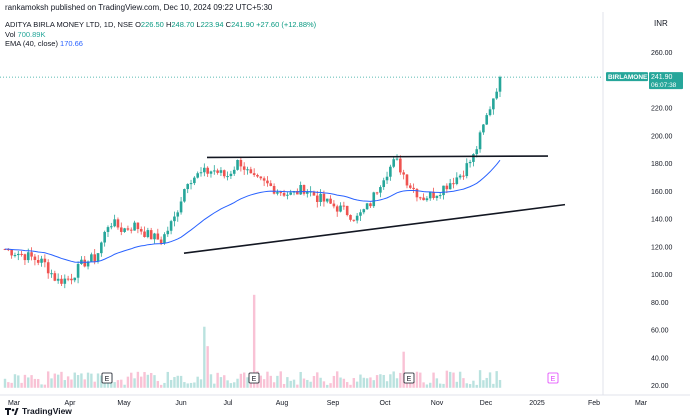 This screenshot has height=420, width=690. I want to click on support-trendline, so click(374, 228).